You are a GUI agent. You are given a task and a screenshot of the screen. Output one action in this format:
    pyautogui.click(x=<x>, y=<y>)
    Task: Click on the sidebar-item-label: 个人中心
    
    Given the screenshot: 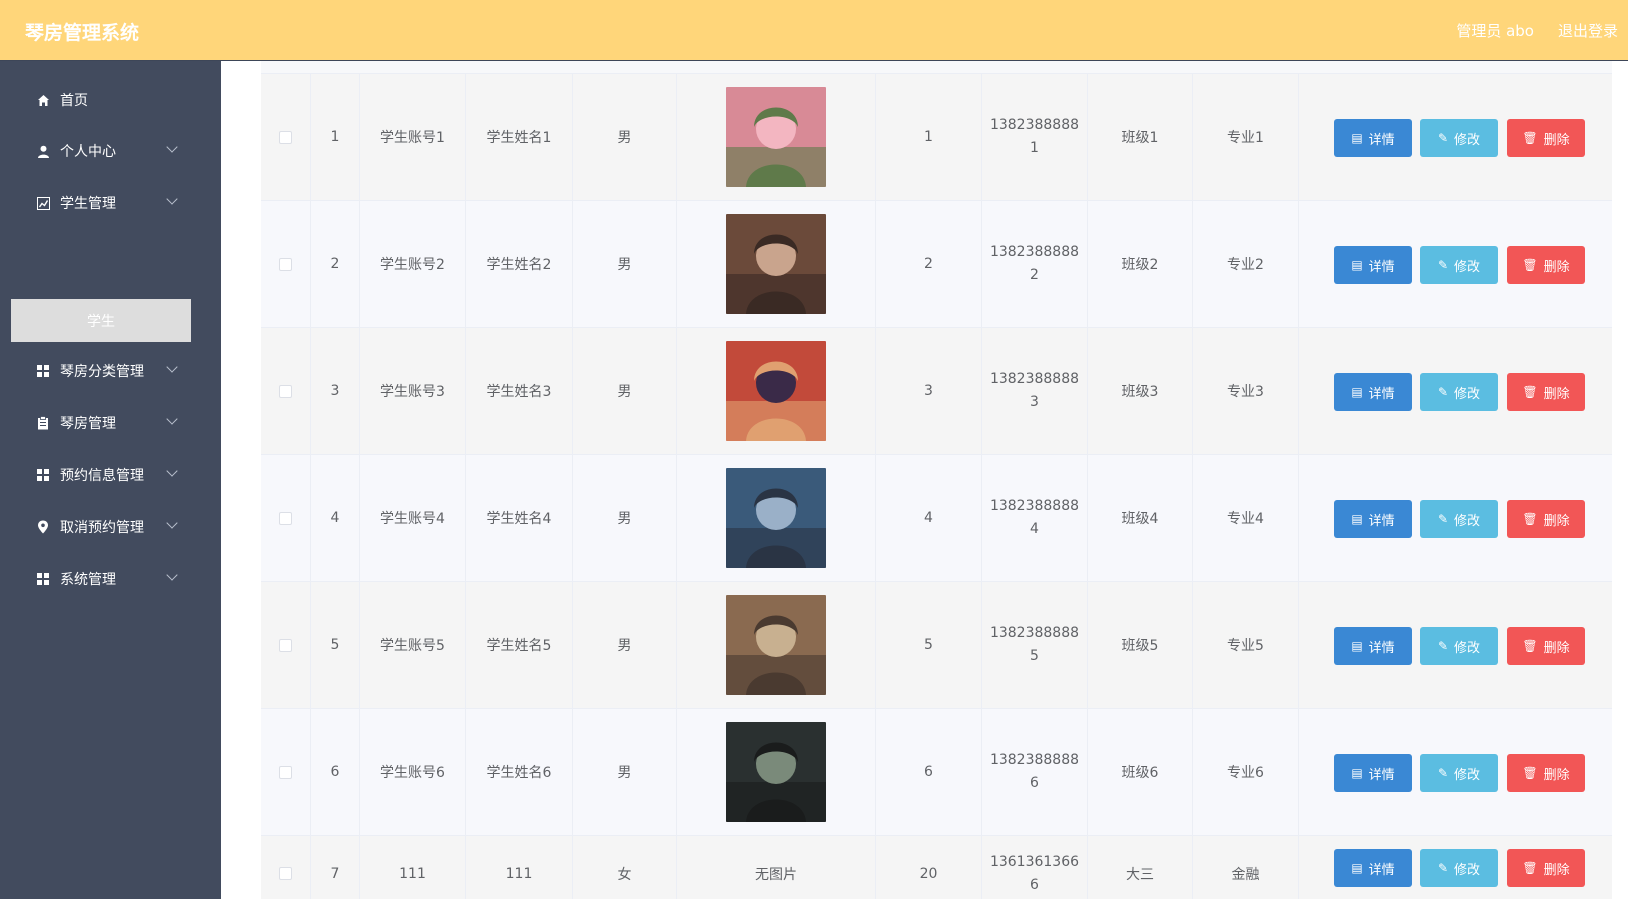 What is the action you would take?
    pyautogui.click(x=88, y=152)
    